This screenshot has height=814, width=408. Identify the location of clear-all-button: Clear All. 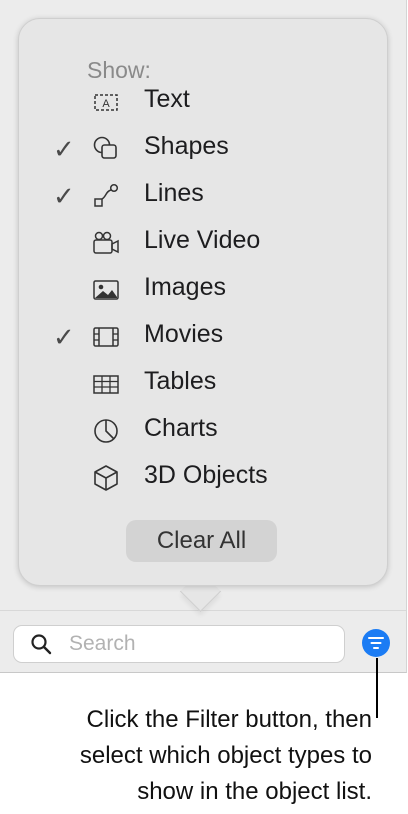
(201, 541).